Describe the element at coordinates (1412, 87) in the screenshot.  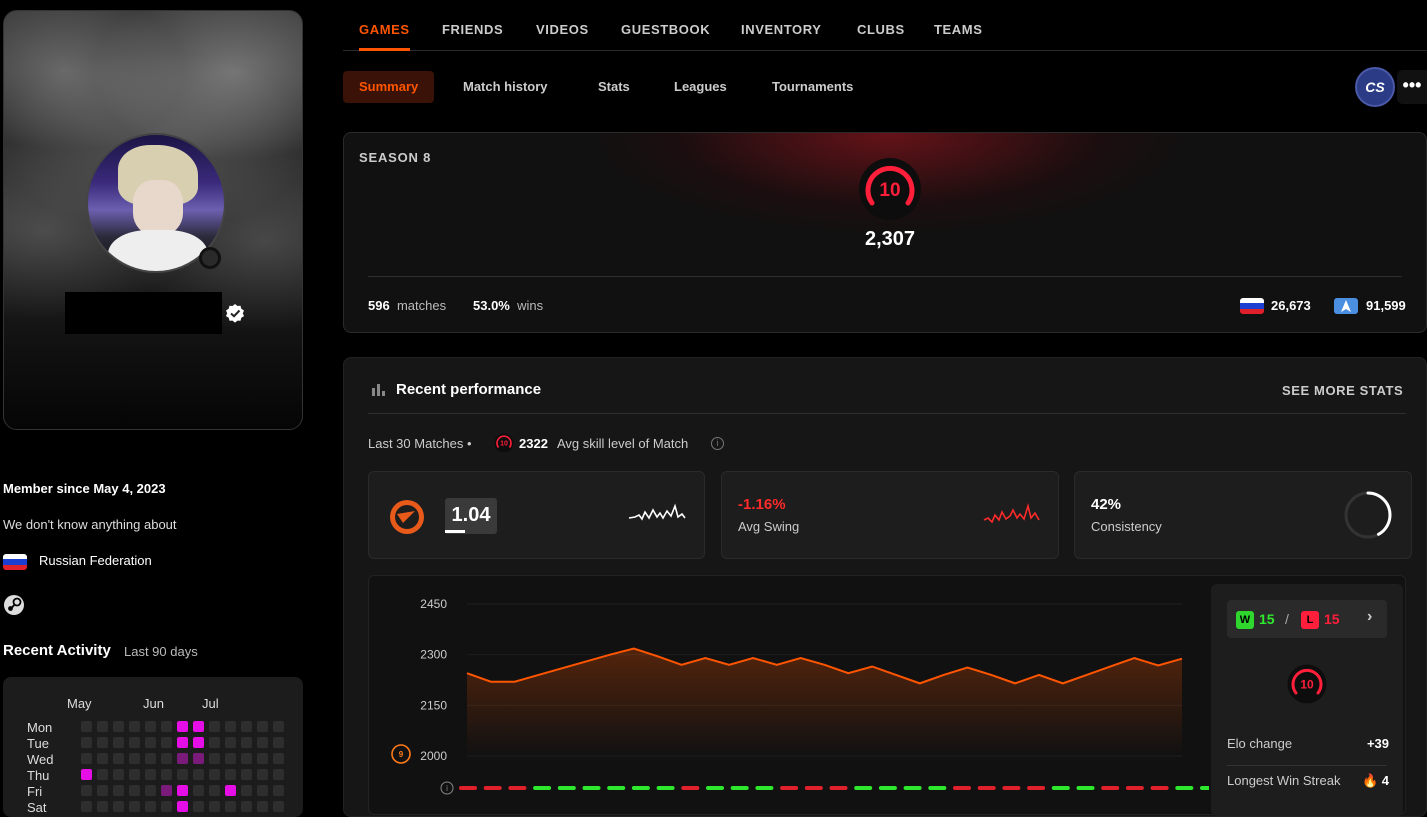
I see `more-options-button: •••` at that location.